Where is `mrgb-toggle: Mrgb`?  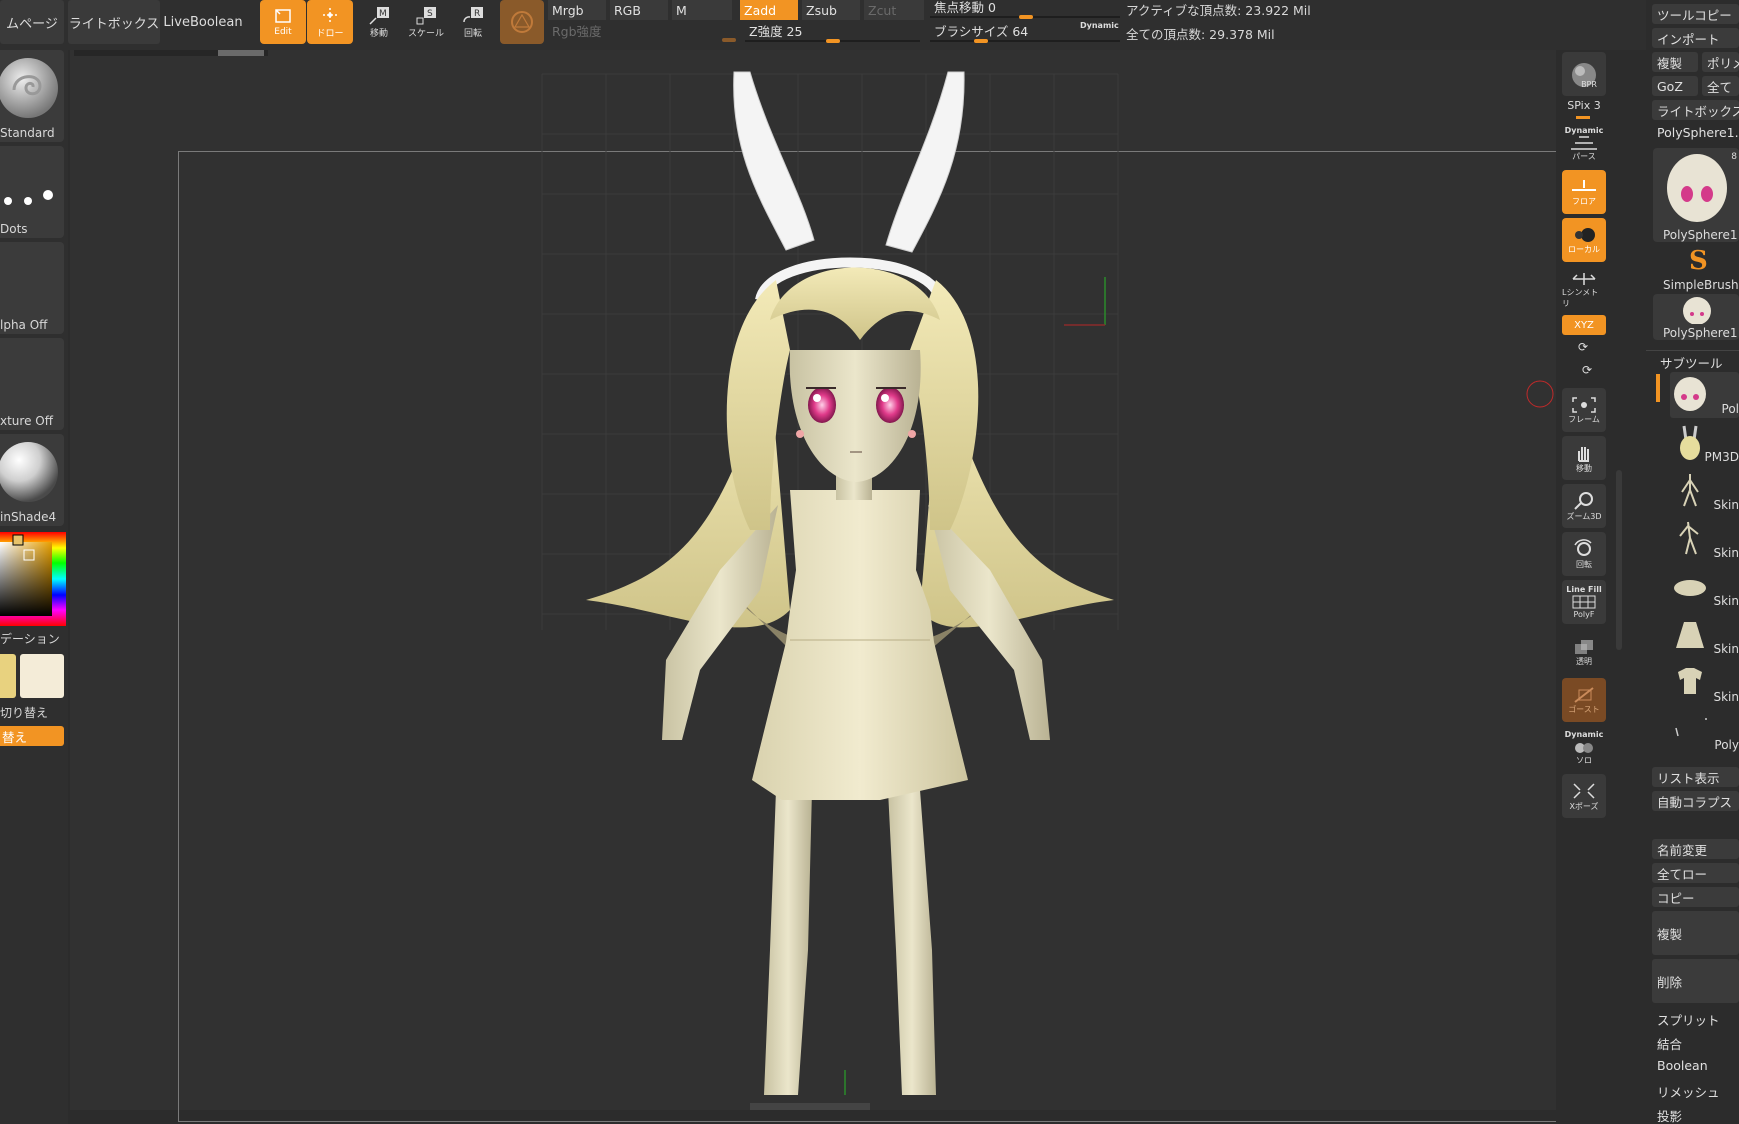 mrgb-toggle: Mrgb is located at coordinates (577, 10).